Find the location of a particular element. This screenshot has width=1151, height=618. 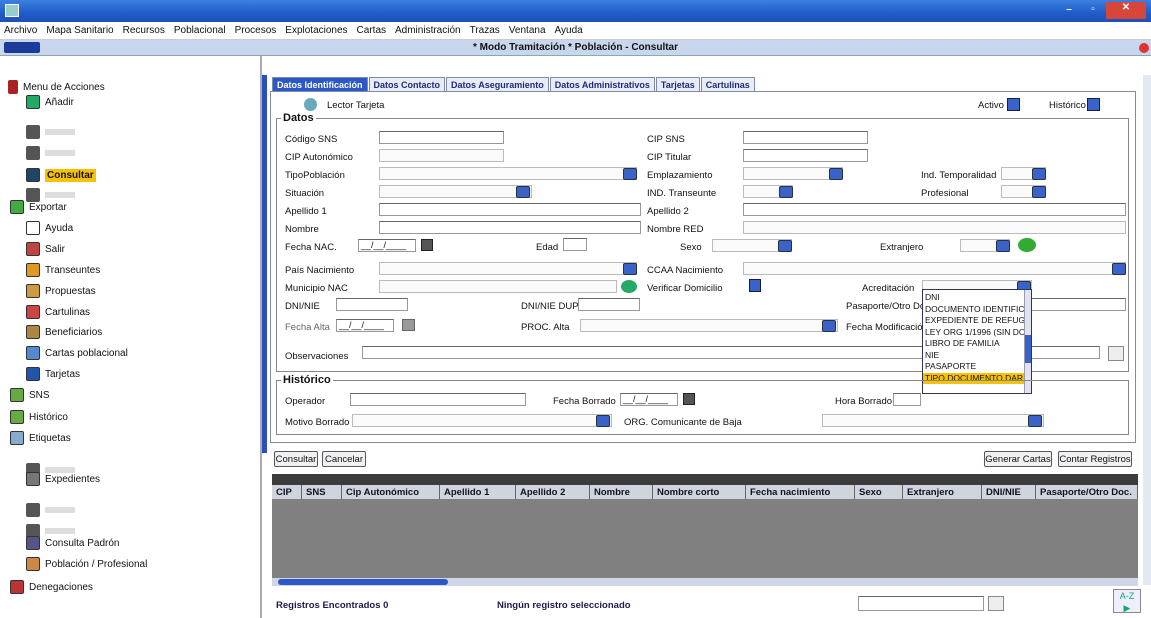

historico-checkbox is located at coordinates (1093, 104).